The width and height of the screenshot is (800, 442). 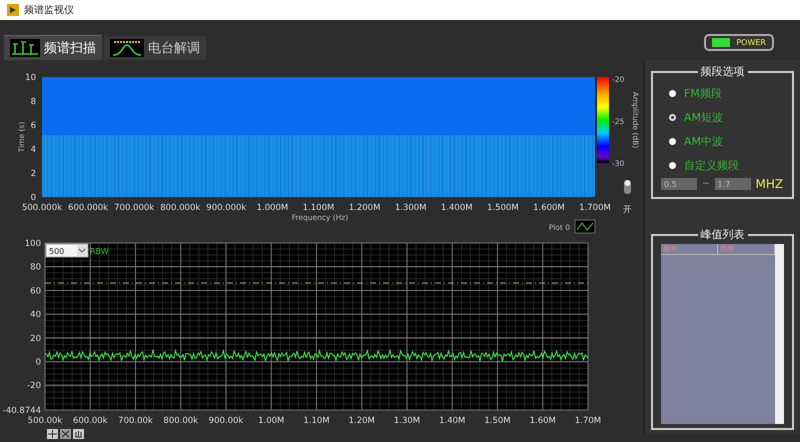 What do you see at coordinates (588, 421) in the screenshot?
I see `axis-tick-label: 1.70M` at bounding box center [588, 421].